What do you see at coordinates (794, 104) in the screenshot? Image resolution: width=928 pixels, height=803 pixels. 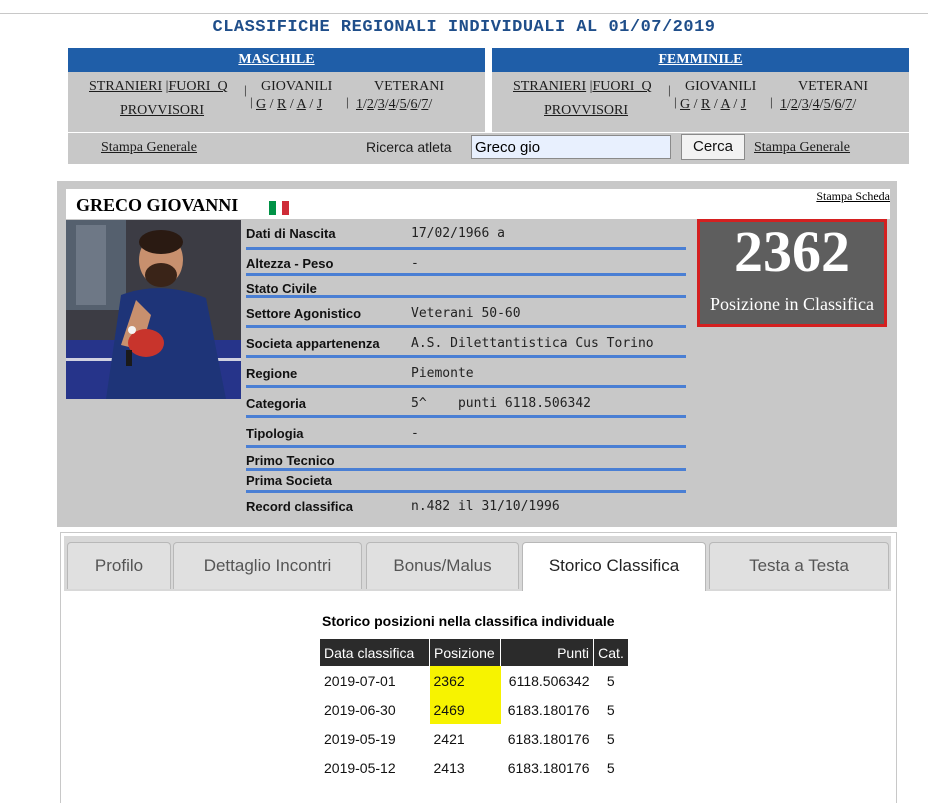 I see `female-veterani-2-link: 2` at bounding box center [794, 104].